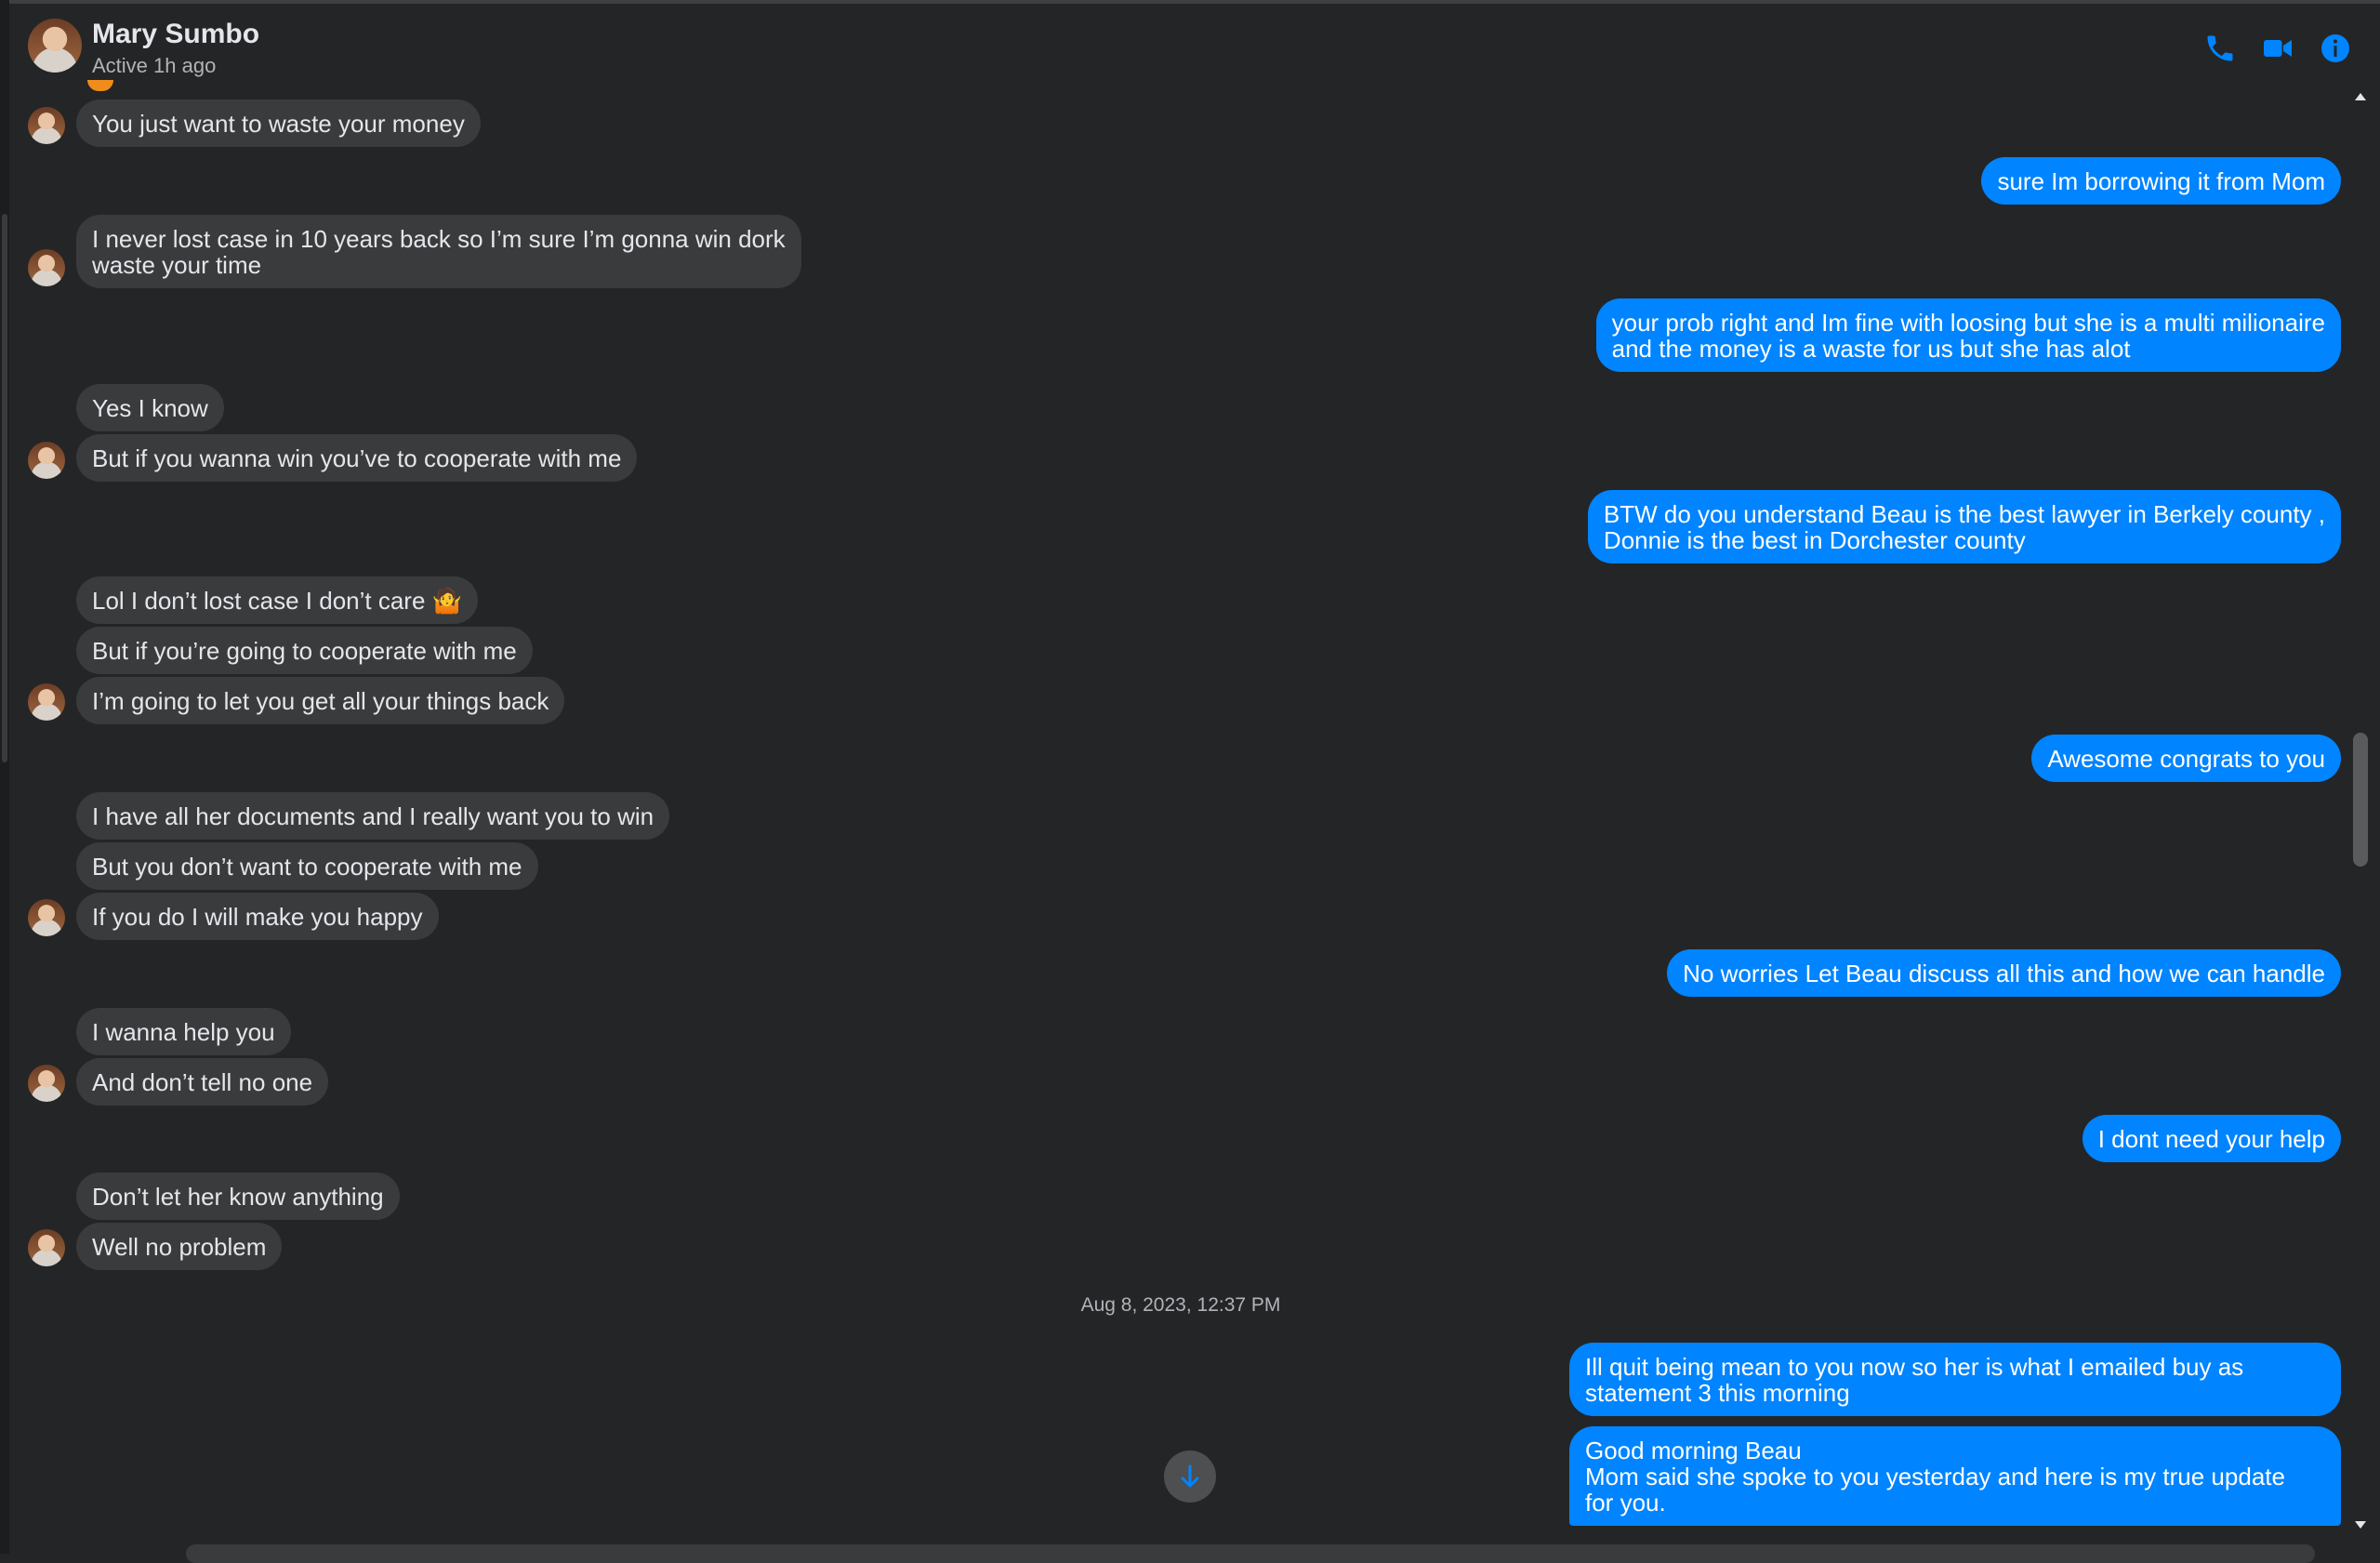  I want to click on scroll-to-bottom-button, so click(1190, 1477).